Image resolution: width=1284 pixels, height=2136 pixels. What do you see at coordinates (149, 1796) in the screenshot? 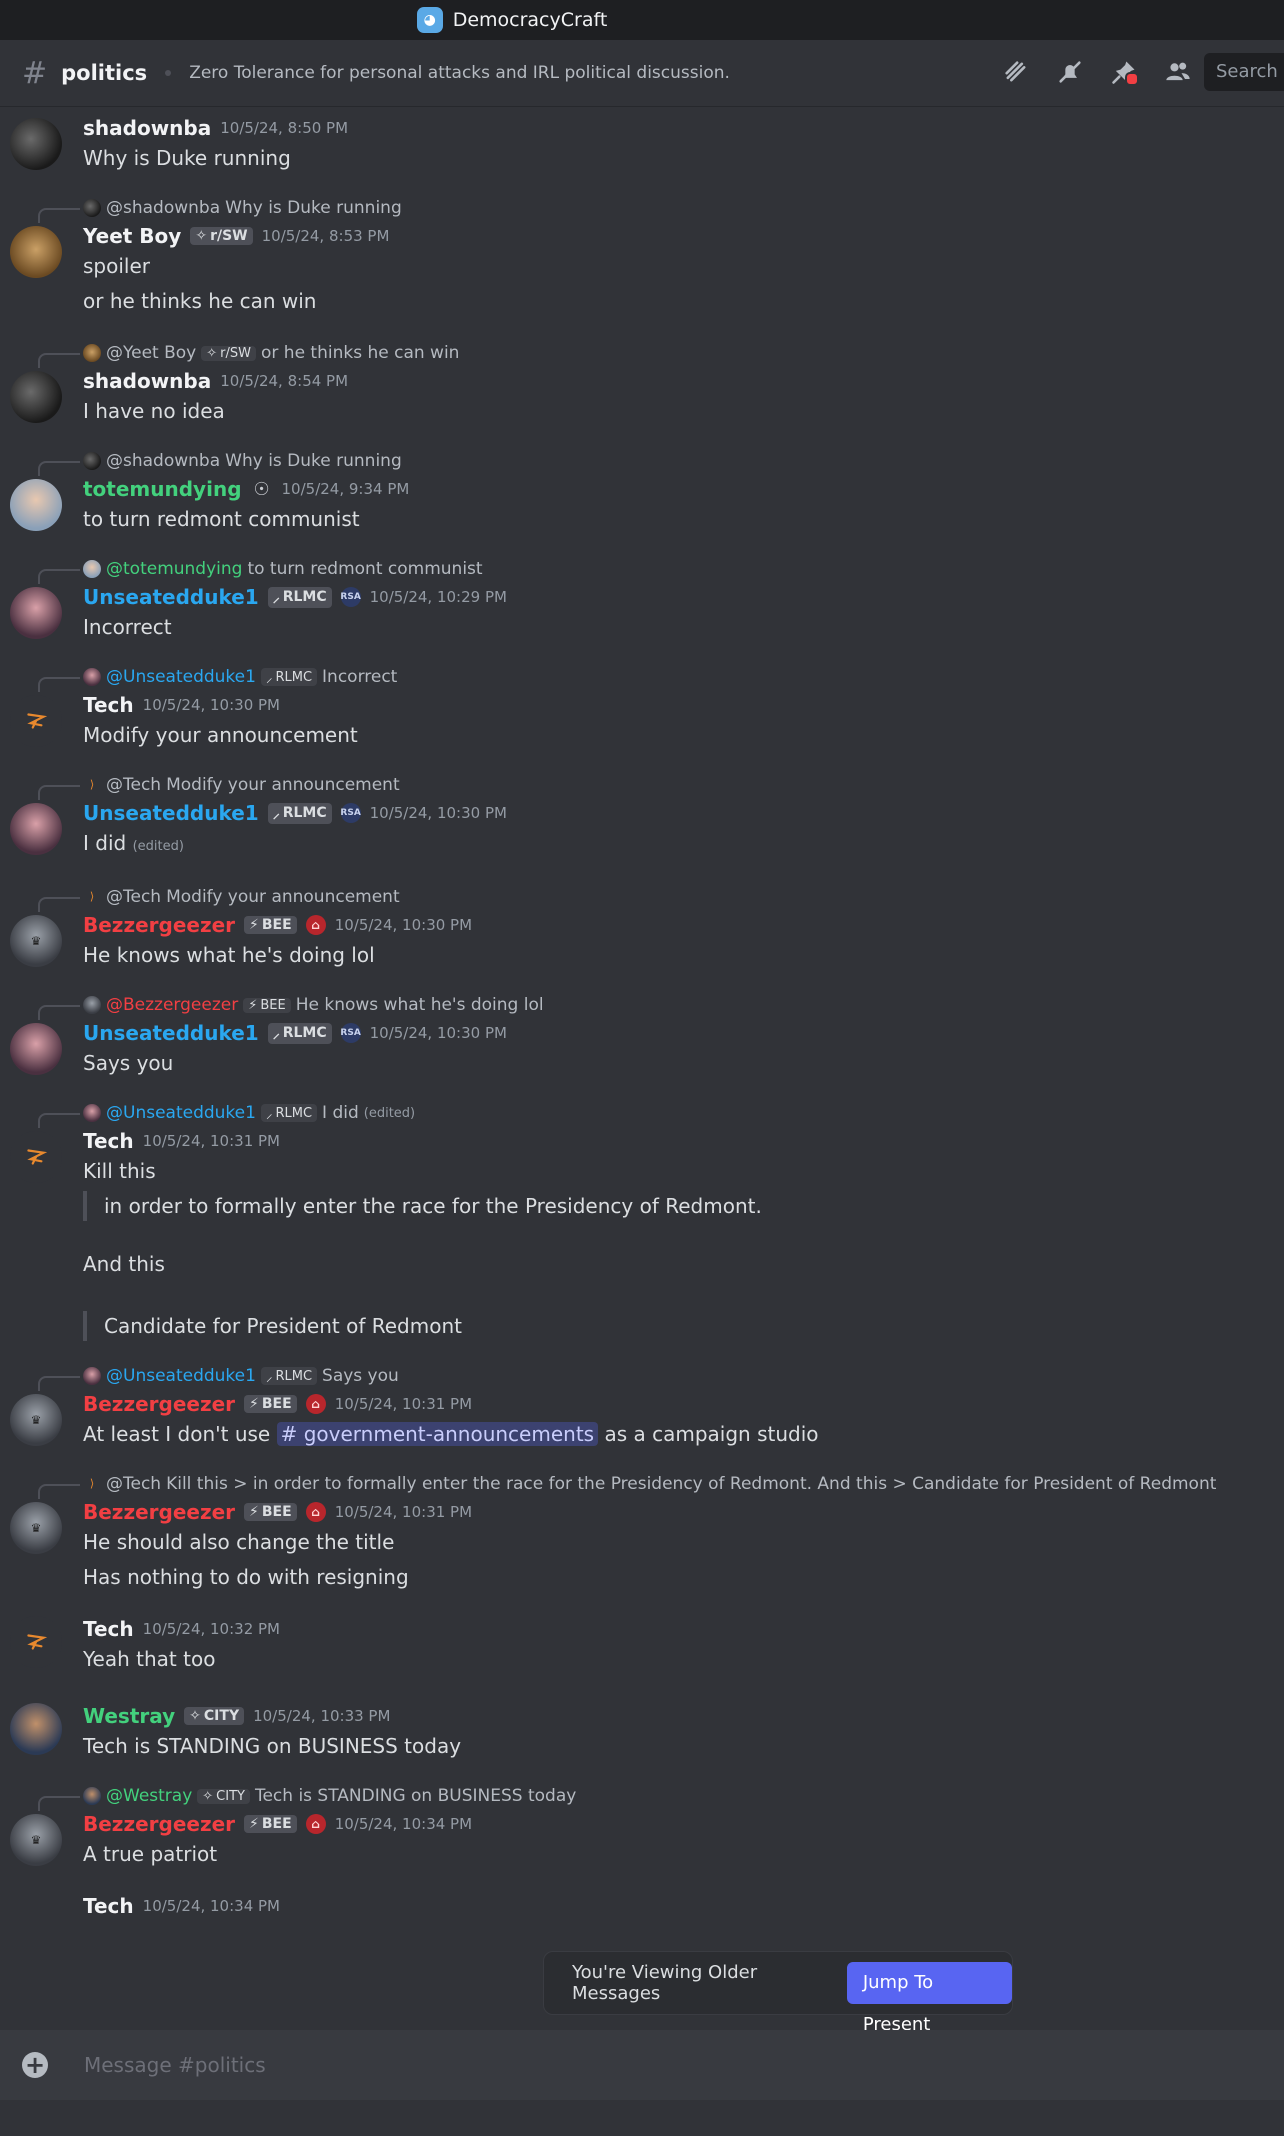
I see `reply-author: @Westray` at bounding box center [149, 1796].